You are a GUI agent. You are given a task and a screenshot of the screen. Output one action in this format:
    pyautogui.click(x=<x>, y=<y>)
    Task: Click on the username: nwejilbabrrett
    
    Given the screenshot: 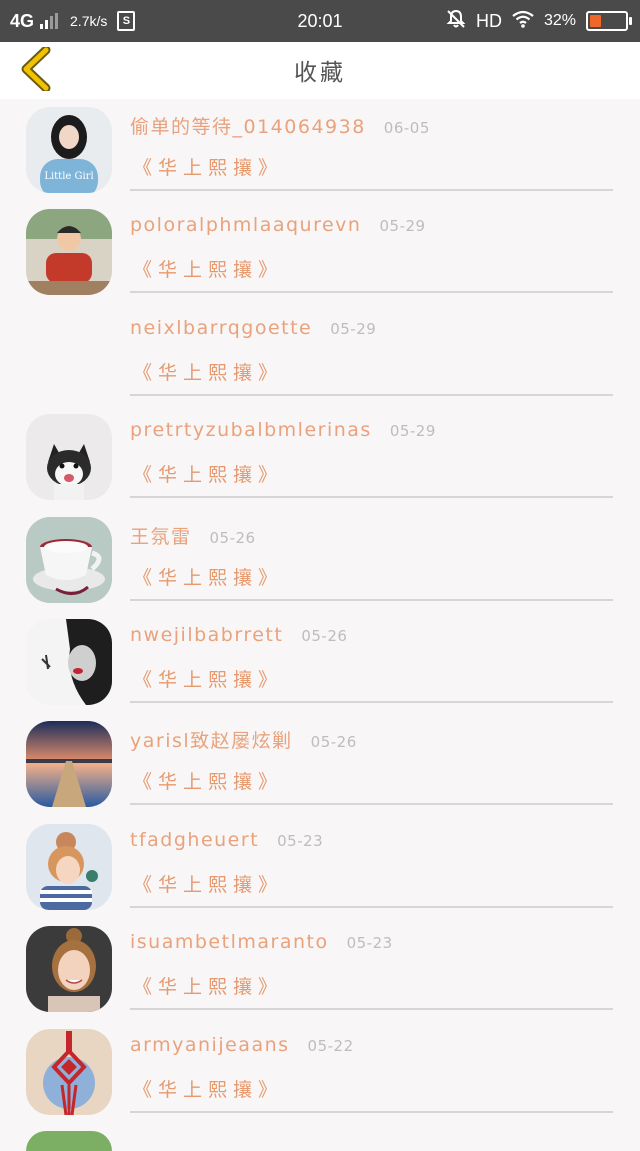 What is the action you would take?
    pyautogui.click(x=206, y=635)
    